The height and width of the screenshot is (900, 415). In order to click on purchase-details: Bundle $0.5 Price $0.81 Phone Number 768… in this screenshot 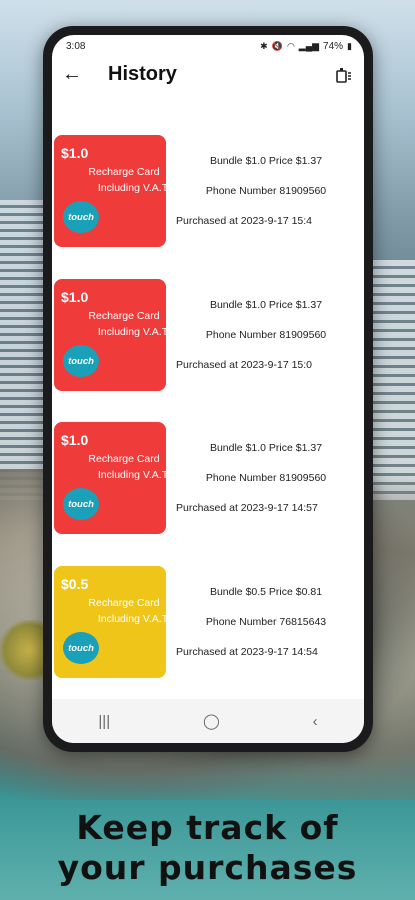, I will do `click(266, 622)`.